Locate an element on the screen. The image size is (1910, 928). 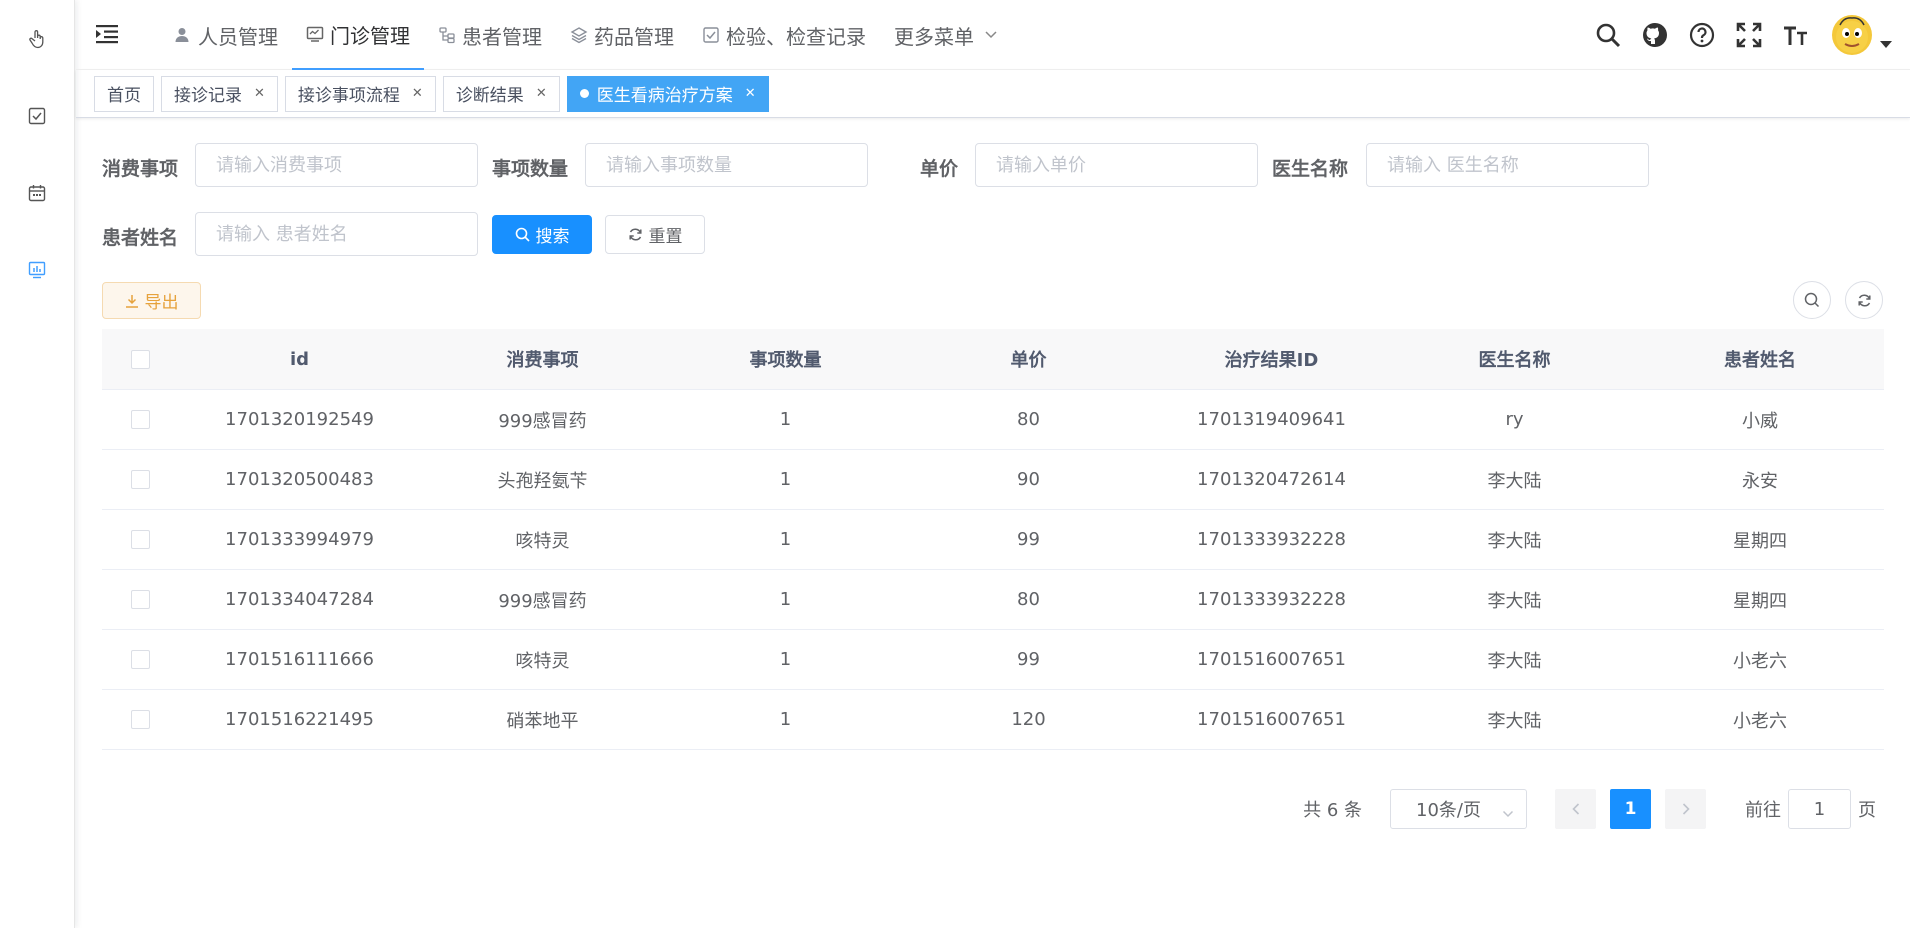
chevron-down-icon is located at coordinates (991, 35).